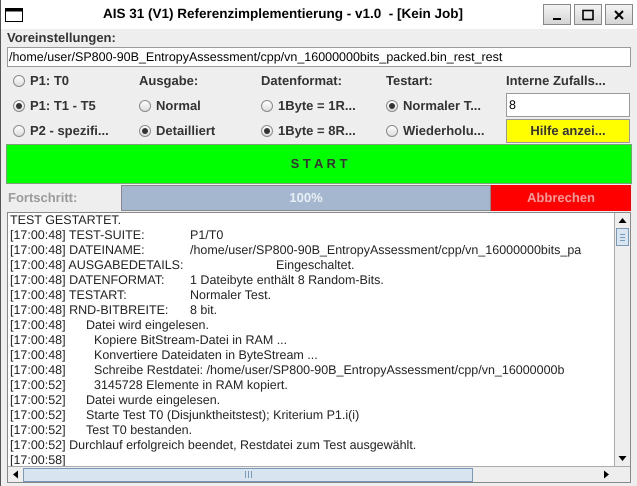 Image resolution: width=637 pixels, height=486 pixels. What do you see at coordinates (319, 57) in the screenshot?
I see `path-field: /home/user/SP800-90B_EntropyAssessment/cpp/vn_16000000bits_packed.bin_rest_rest` at bounding box center [319, 57].